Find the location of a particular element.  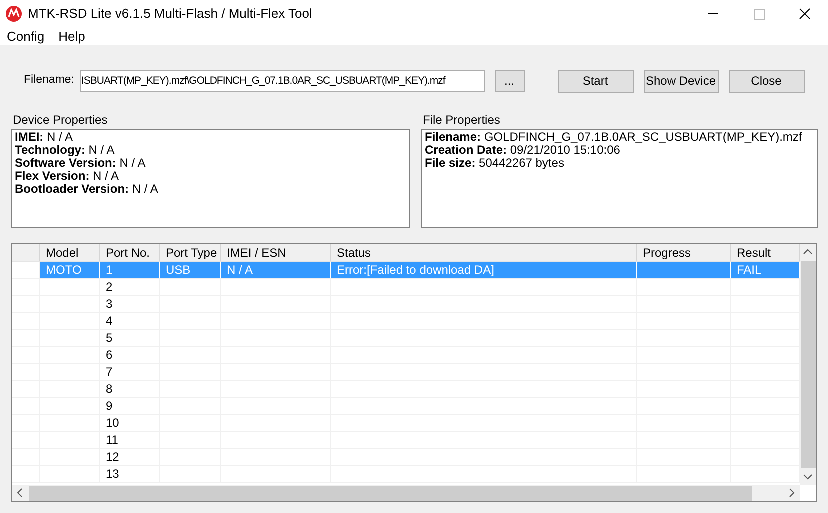

table-row: 4 is located at coordinates (406, 321).